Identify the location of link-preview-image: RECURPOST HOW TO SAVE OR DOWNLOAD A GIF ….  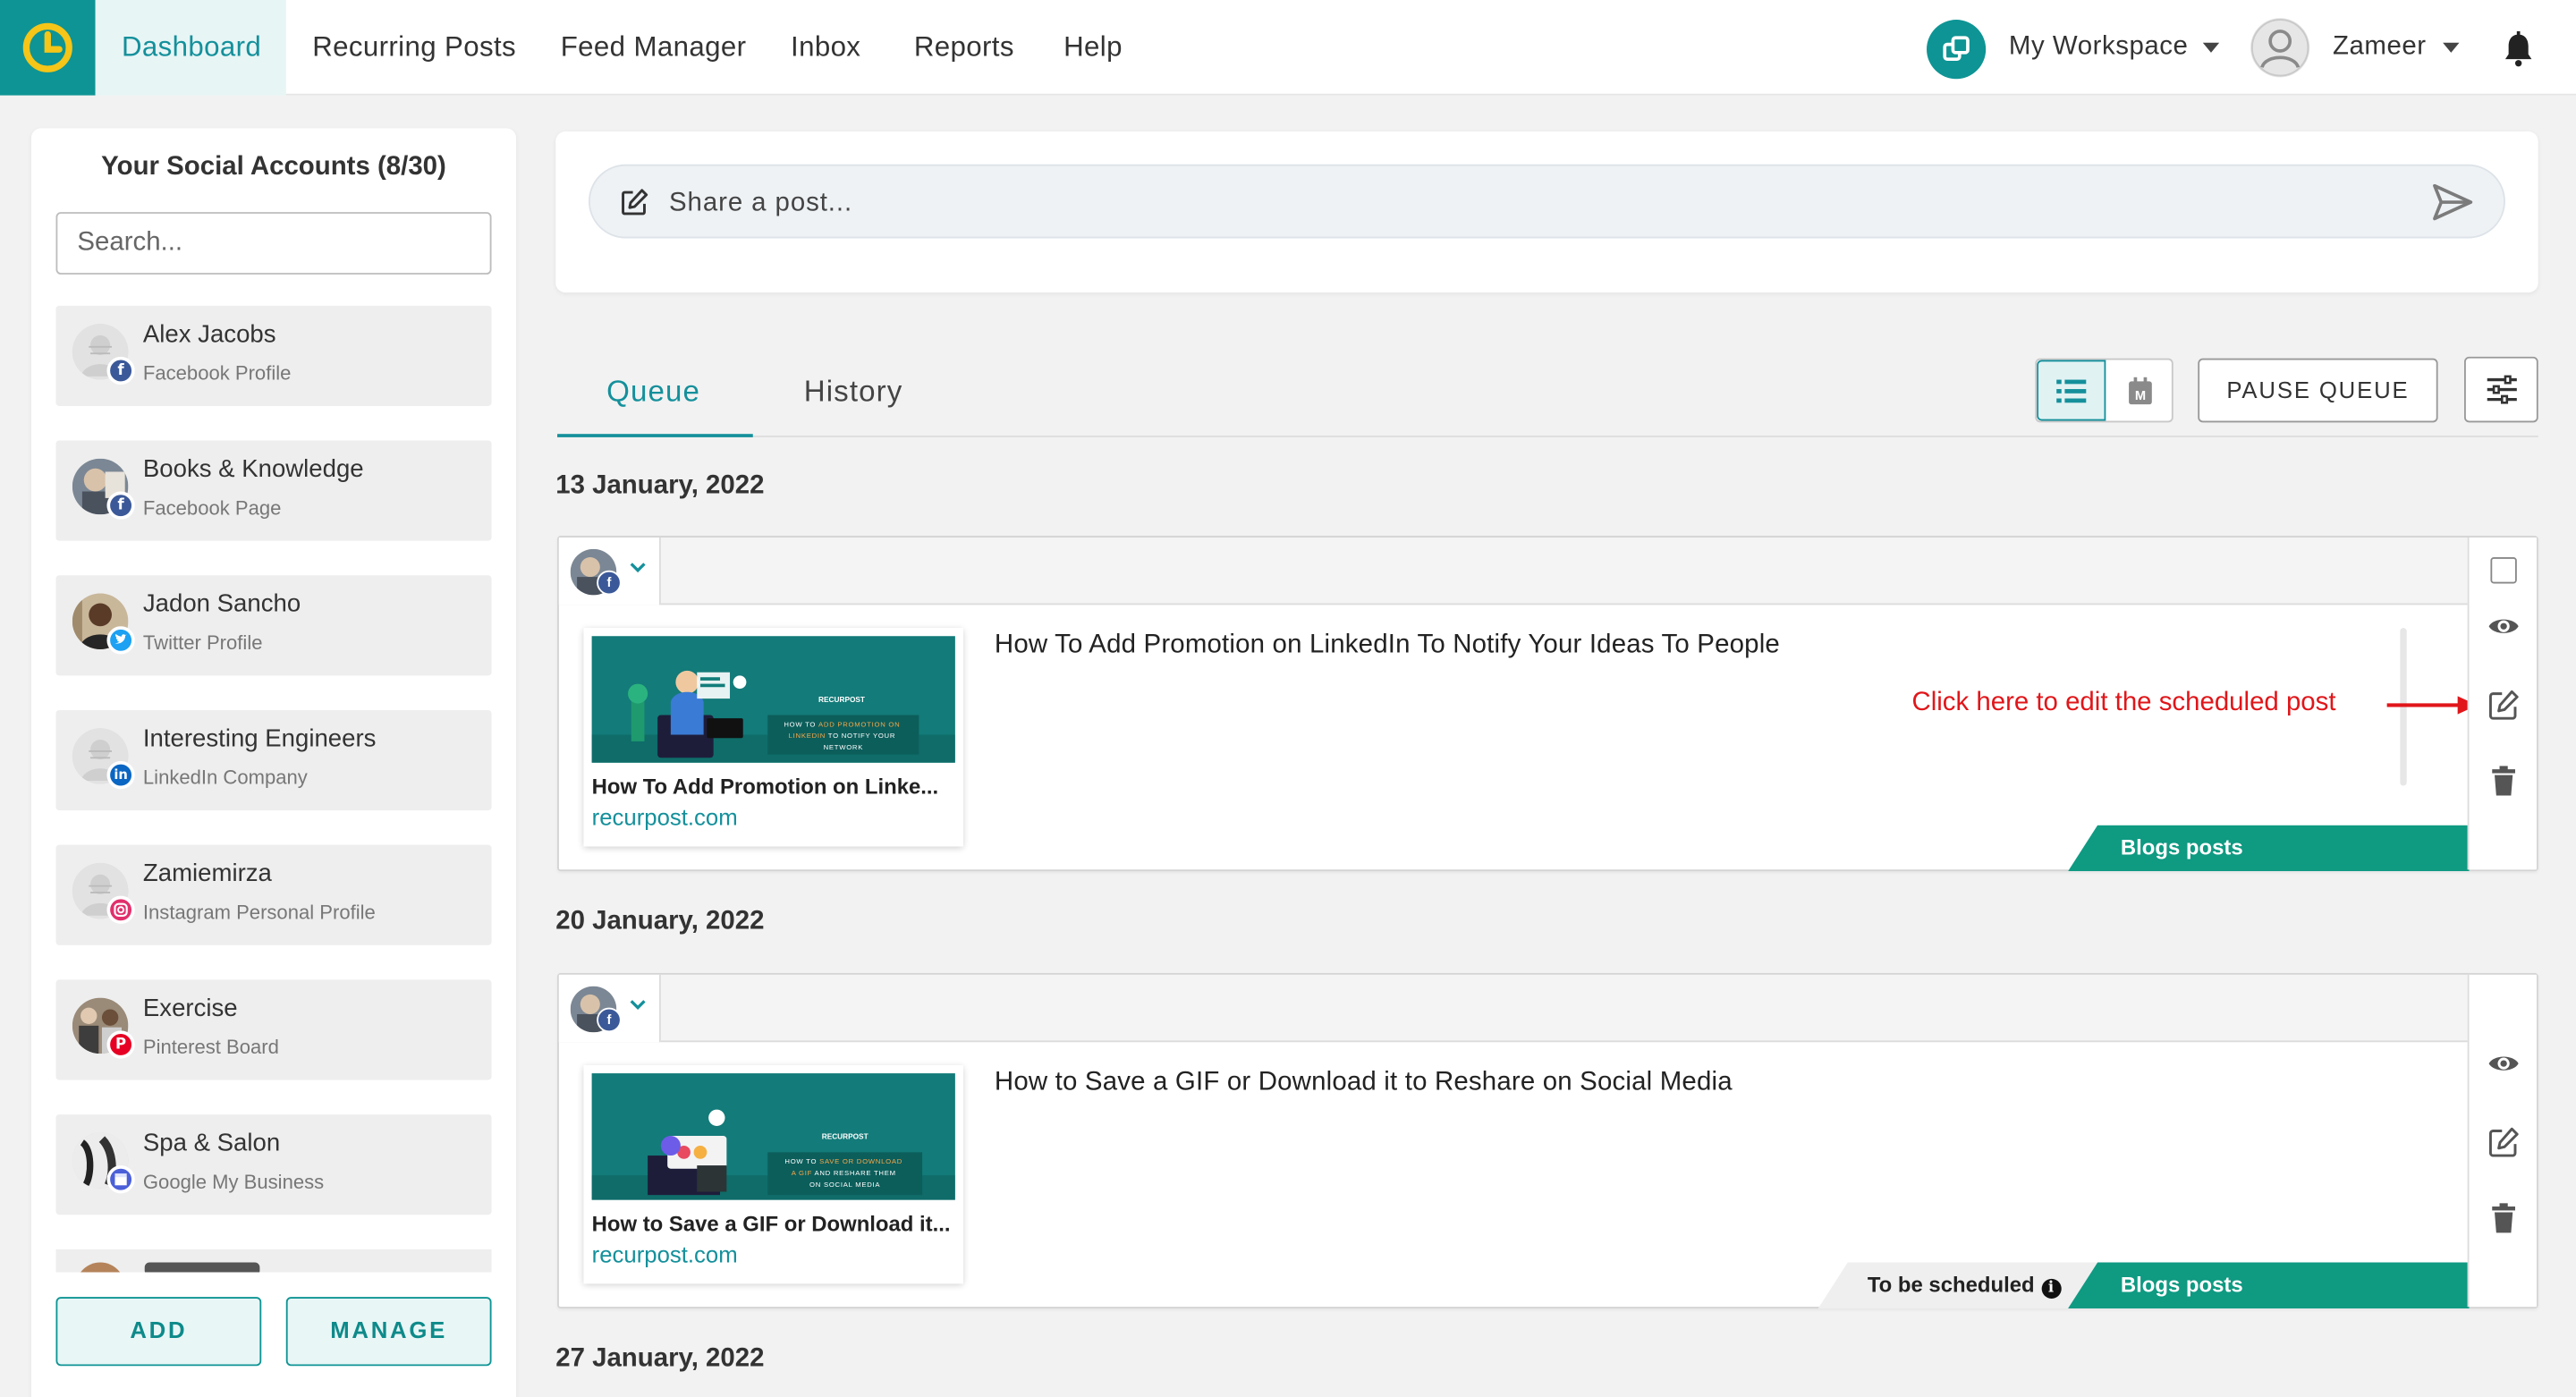
(773, 1136).